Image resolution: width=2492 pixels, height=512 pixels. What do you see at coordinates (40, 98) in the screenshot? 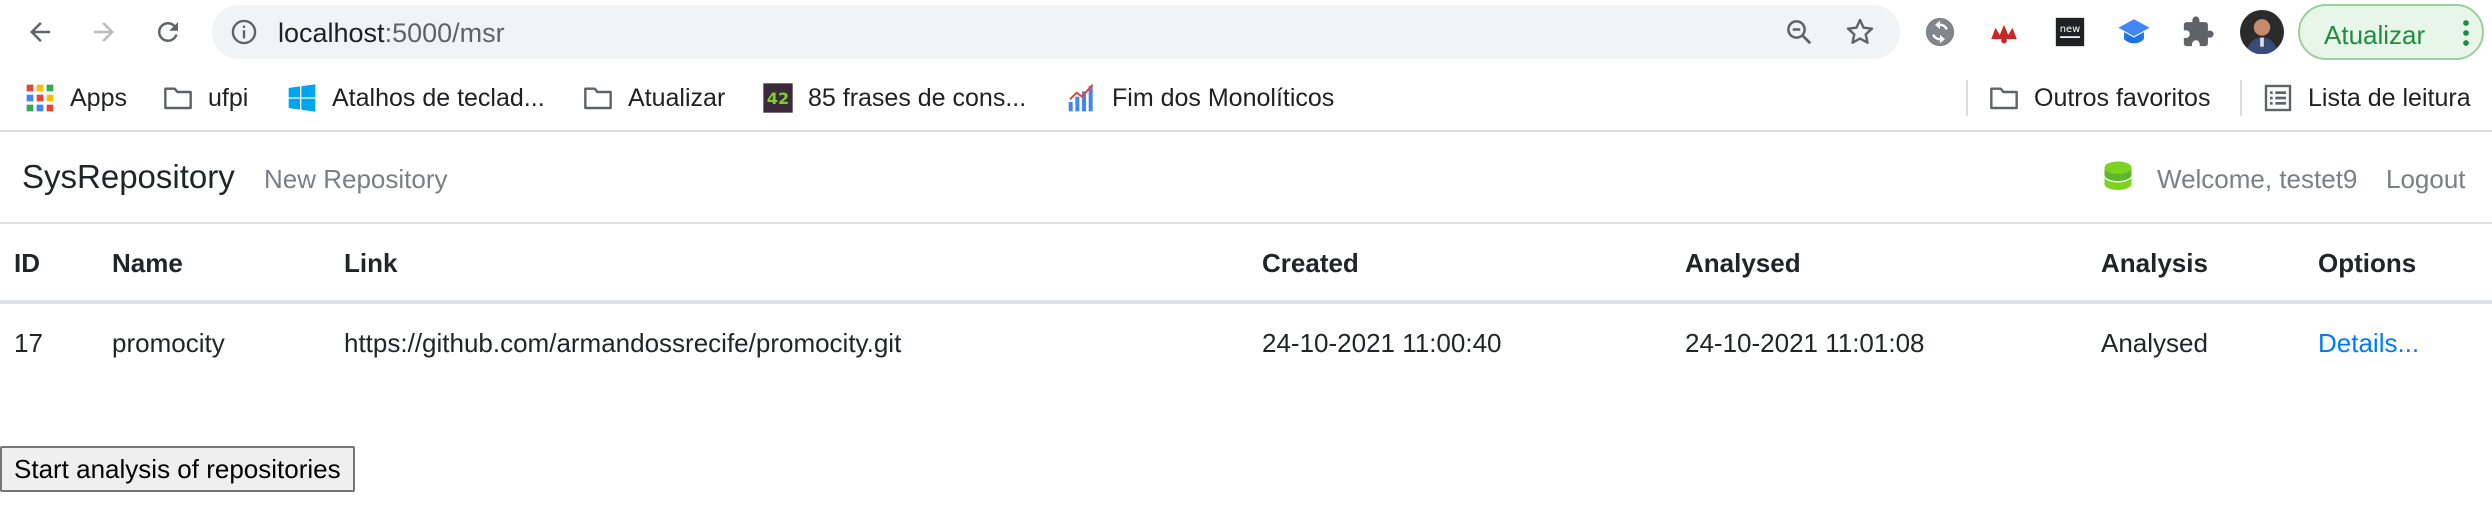
I see `apps-grid-icon` at bounding box center [40, 98].